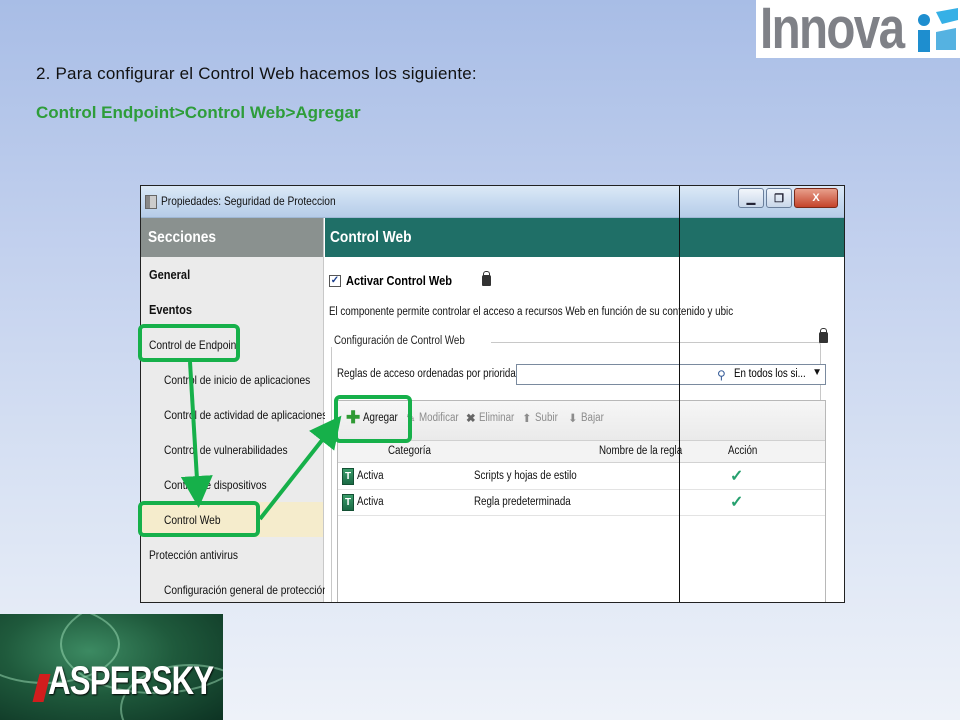 The image size is (960, 720). What do you see at coordinates (232, 484) in the screenshot?
I see `sidebar-item-control-dispositivos: Control de dispositivos` at bounding box center [232, 484].